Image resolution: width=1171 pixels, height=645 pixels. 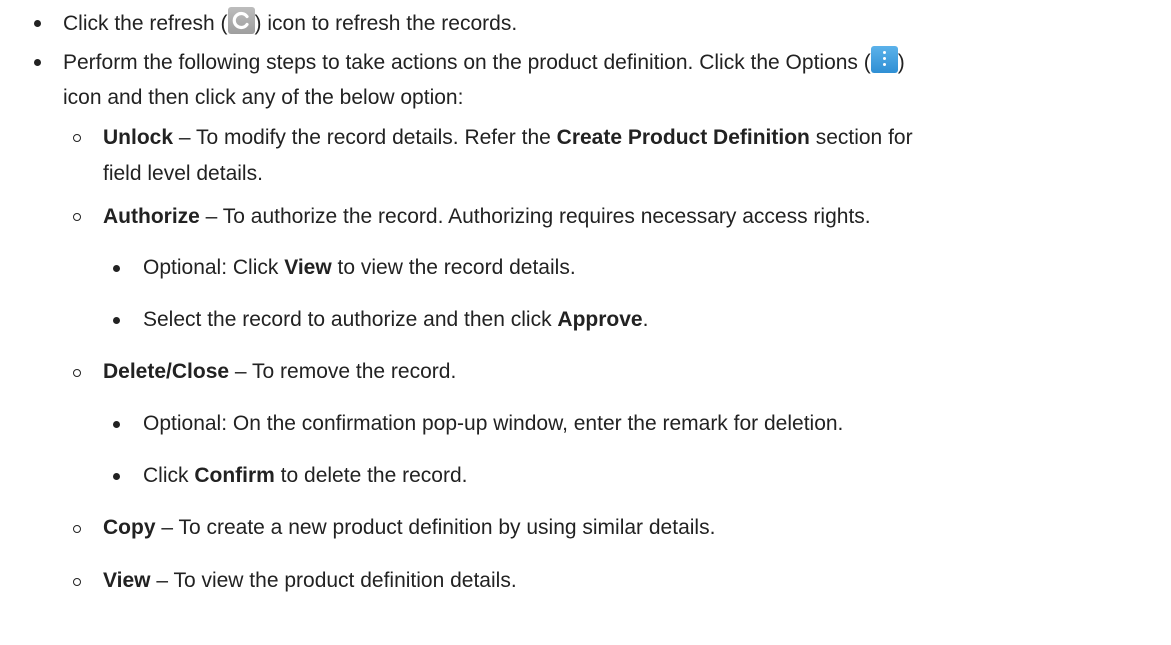 What do you see at coordinates (129, 527) in the screenshot?
I see `copy-label: Copy` at bounding box center [129, 527].